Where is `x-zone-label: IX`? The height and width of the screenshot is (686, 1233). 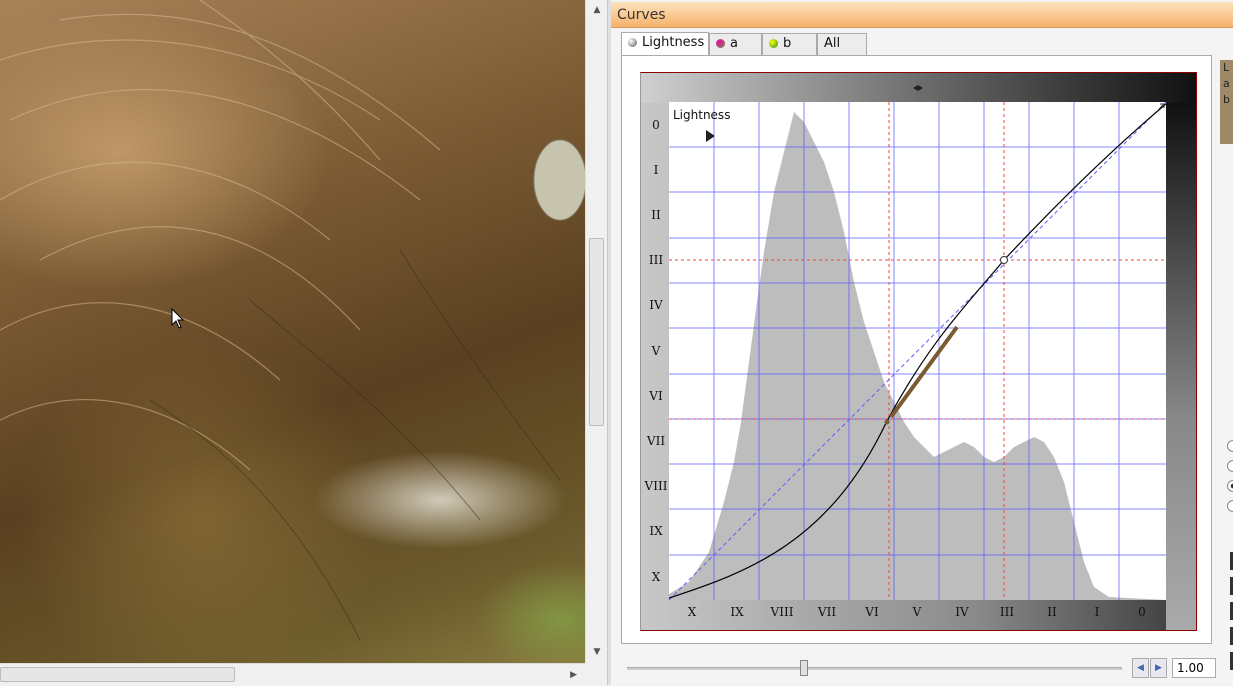 x-zone-label: IX is located at coordinates (737, 612).